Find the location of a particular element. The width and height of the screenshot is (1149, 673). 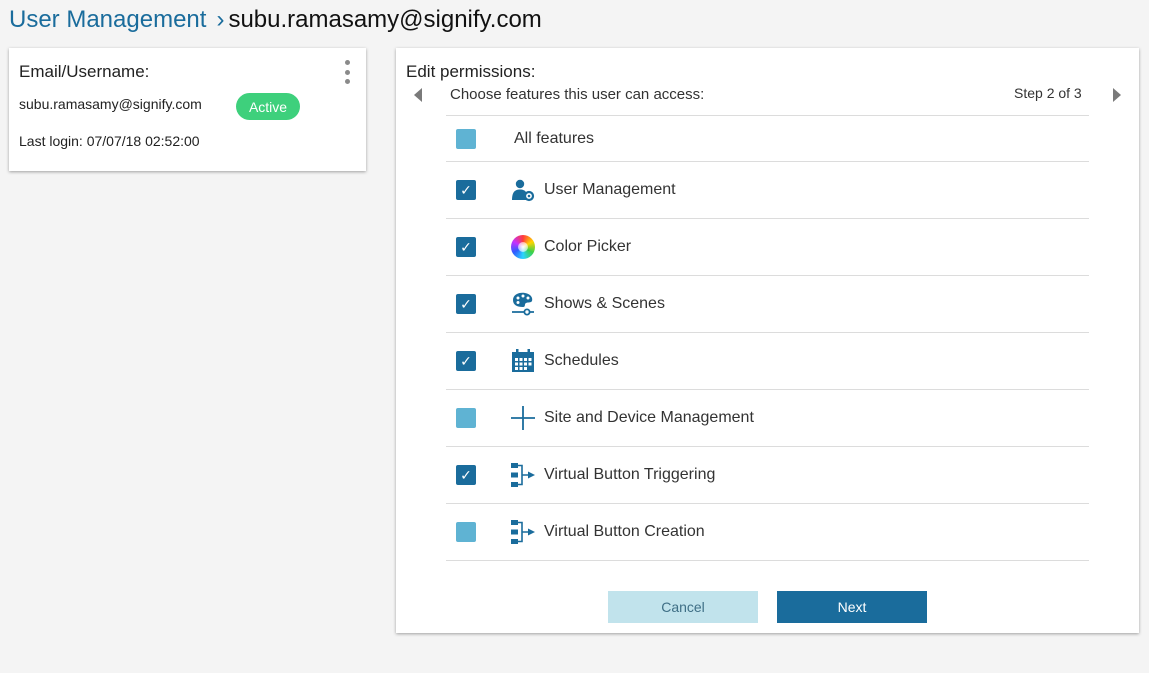

feature-row-site-device: Site and Device Management is located at coordinates (767, 418).